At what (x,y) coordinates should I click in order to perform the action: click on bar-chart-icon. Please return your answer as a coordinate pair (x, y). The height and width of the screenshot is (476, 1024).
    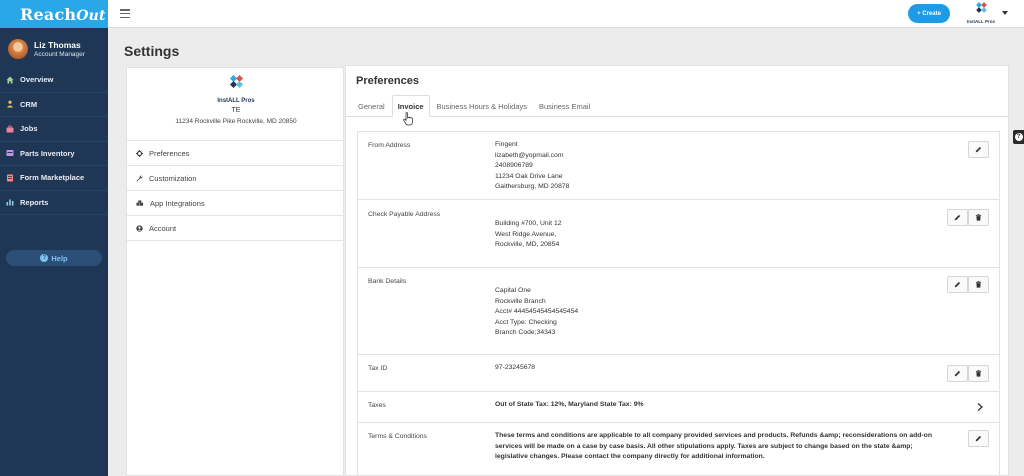
    Looking at the image, I should click on (10, 202).